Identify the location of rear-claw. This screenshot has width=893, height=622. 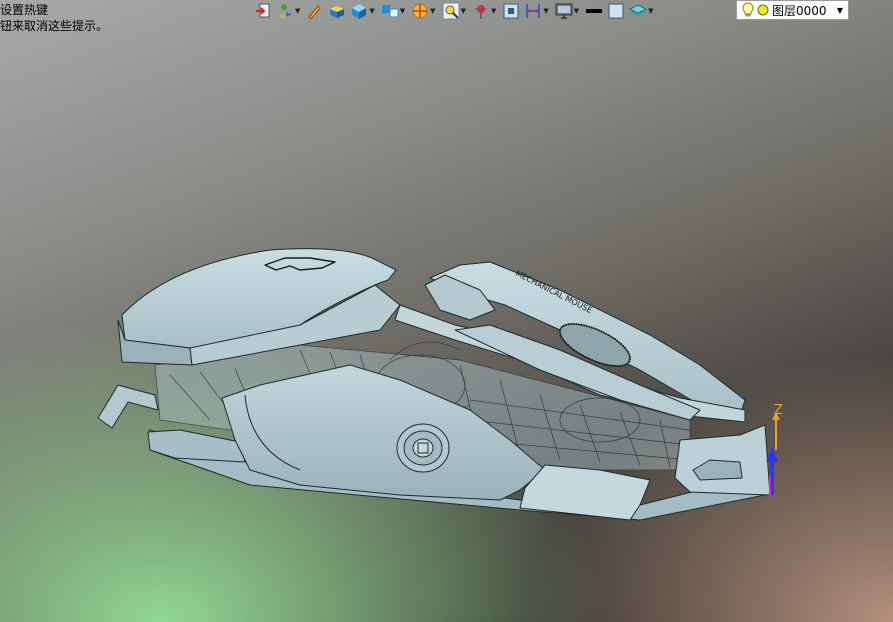
(128, 406).